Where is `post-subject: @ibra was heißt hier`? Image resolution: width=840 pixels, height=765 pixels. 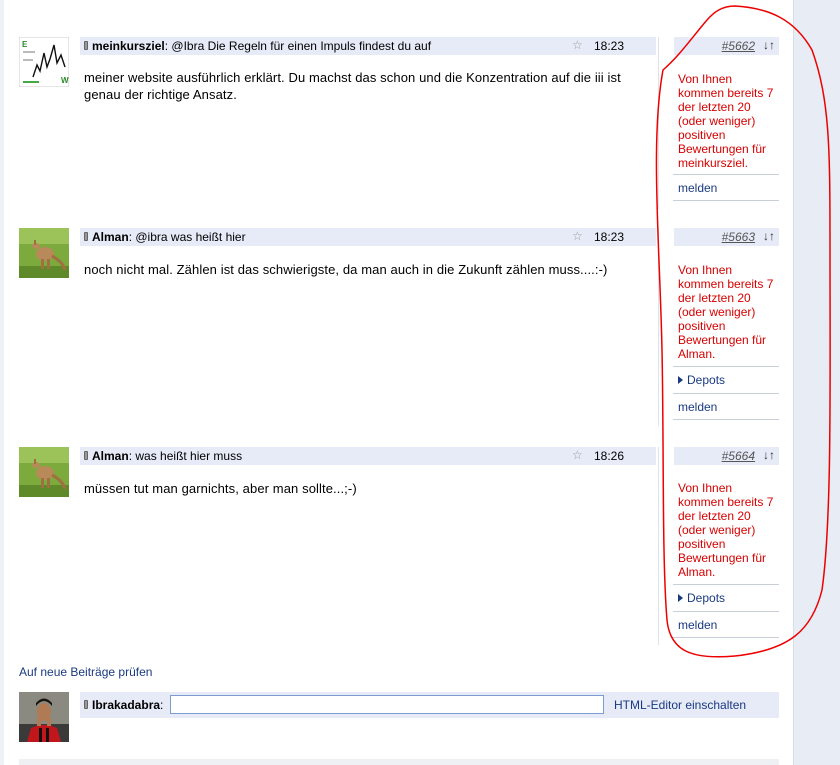 post-subject: @ibra was heißt hier is located at coordinates (190, 237).